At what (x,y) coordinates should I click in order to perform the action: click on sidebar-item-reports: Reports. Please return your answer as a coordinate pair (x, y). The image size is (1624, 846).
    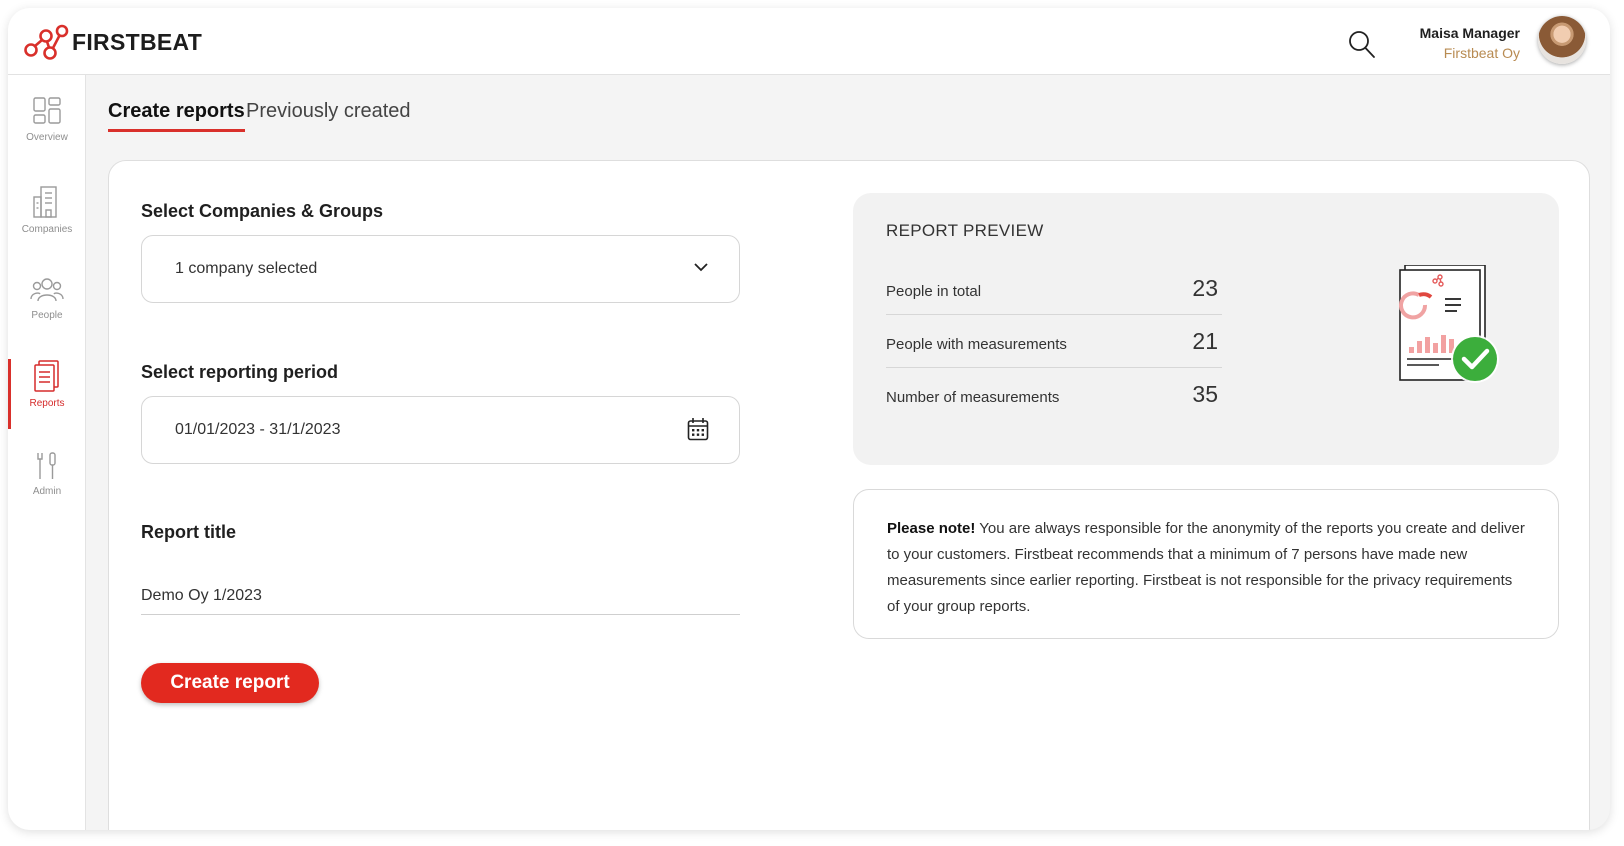
    Looking at the image, I should click on (47, 394).